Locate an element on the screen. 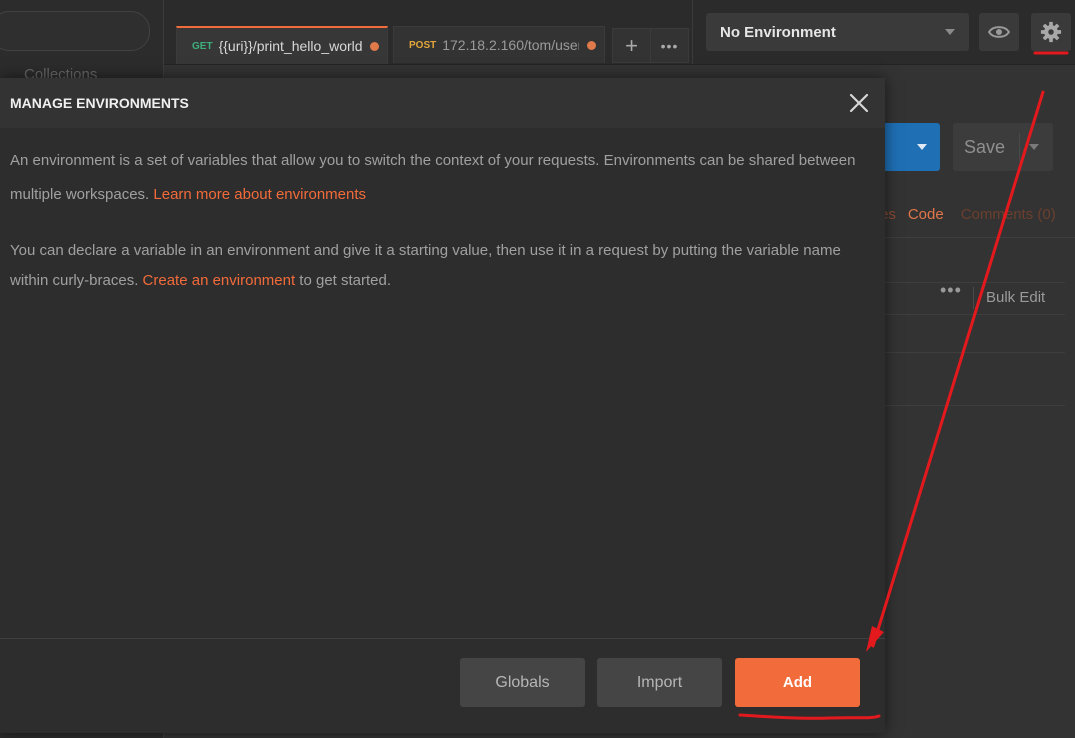 This screenshot has width=1075, height=738. save-button-label: Save is located at coordinates (985, 147).